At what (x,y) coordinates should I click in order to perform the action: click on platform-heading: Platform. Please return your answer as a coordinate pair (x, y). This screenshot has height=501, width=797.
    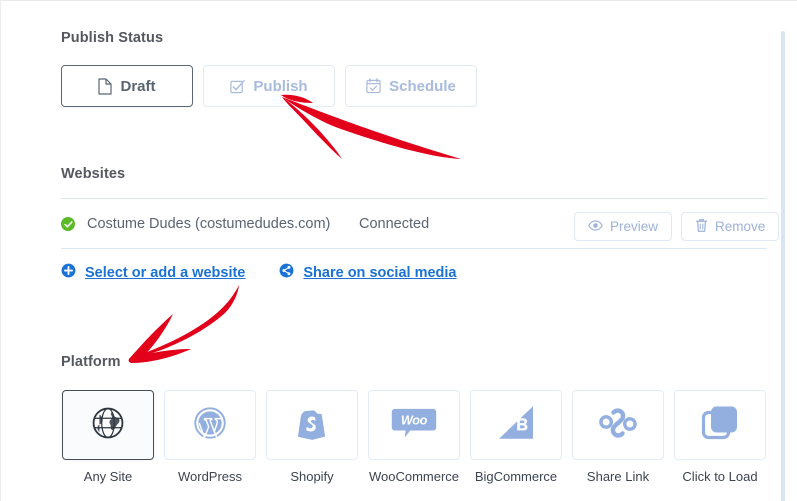
    Looking at the image, I should click on (91, 362).